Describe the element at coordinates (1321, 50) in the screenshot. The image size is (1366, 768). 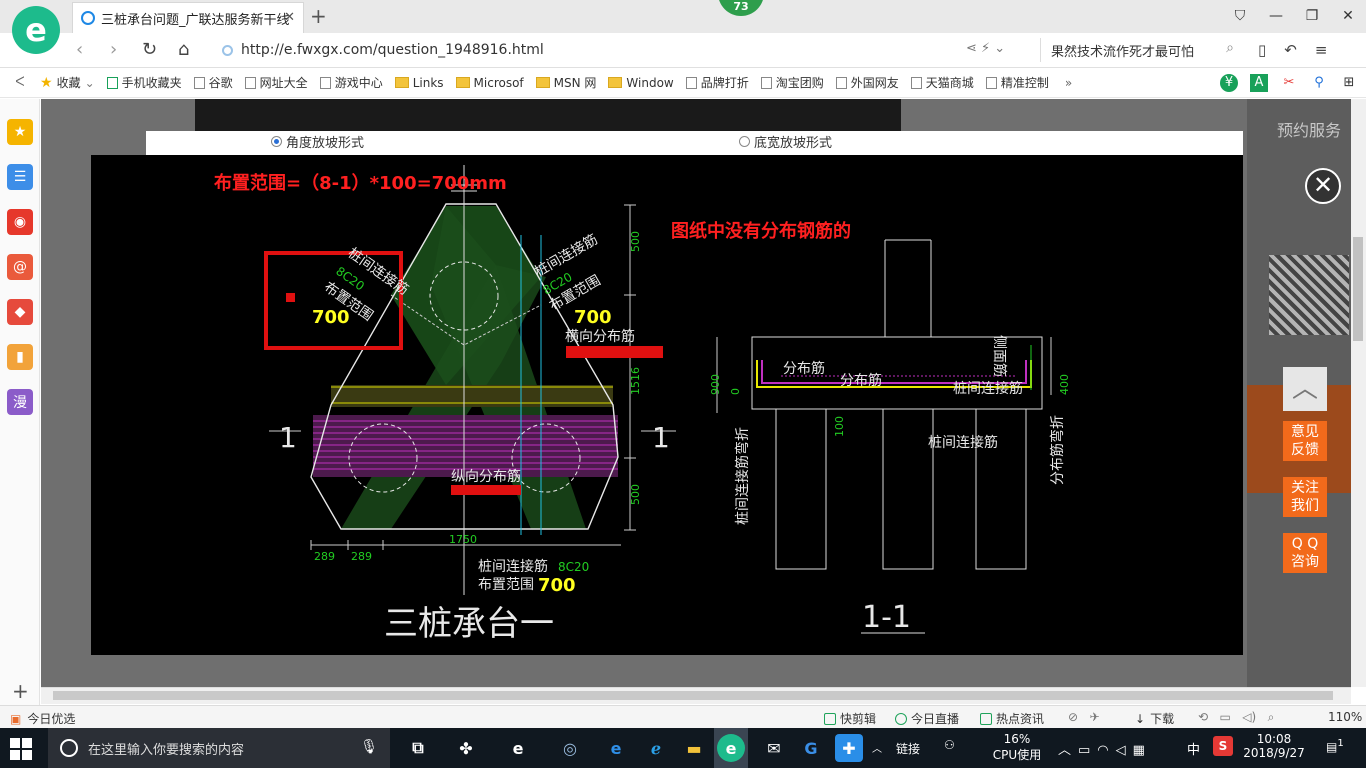
I see `menu-icon: ≡` at that location.